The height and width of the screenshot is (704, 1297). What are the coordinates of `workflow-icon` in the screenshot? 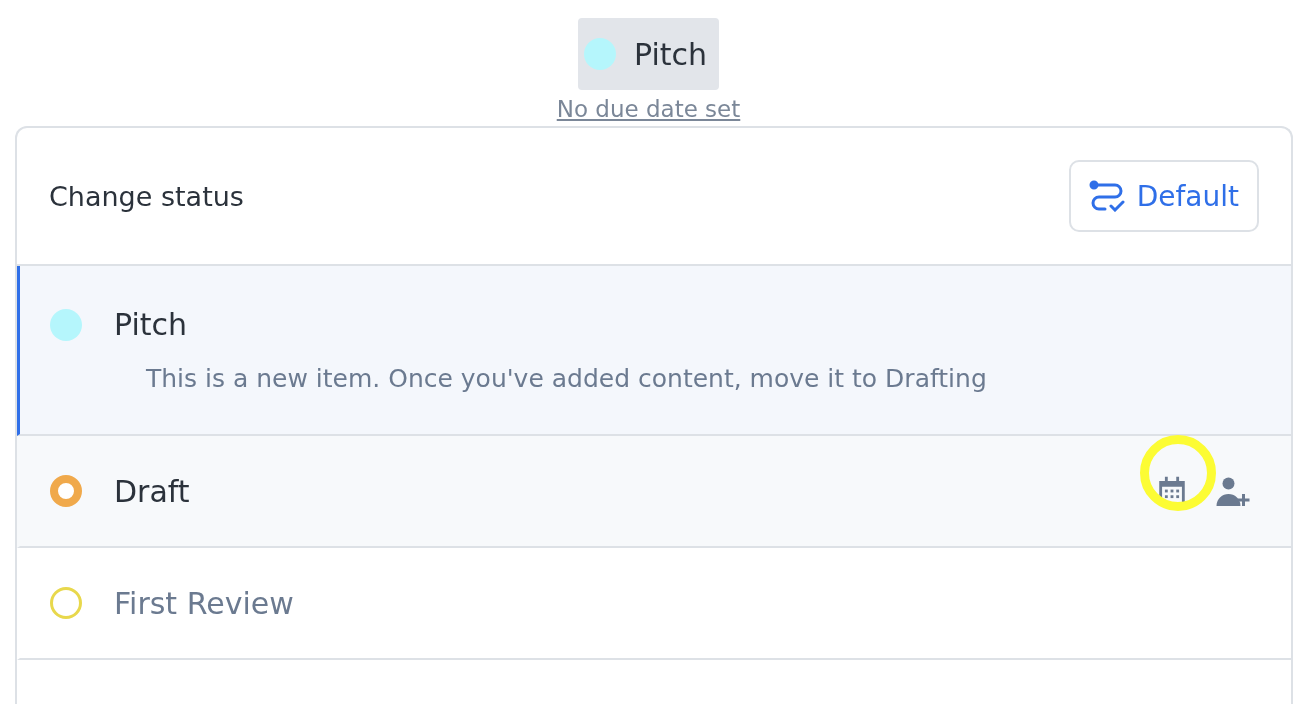 It's located at (1106, 196).